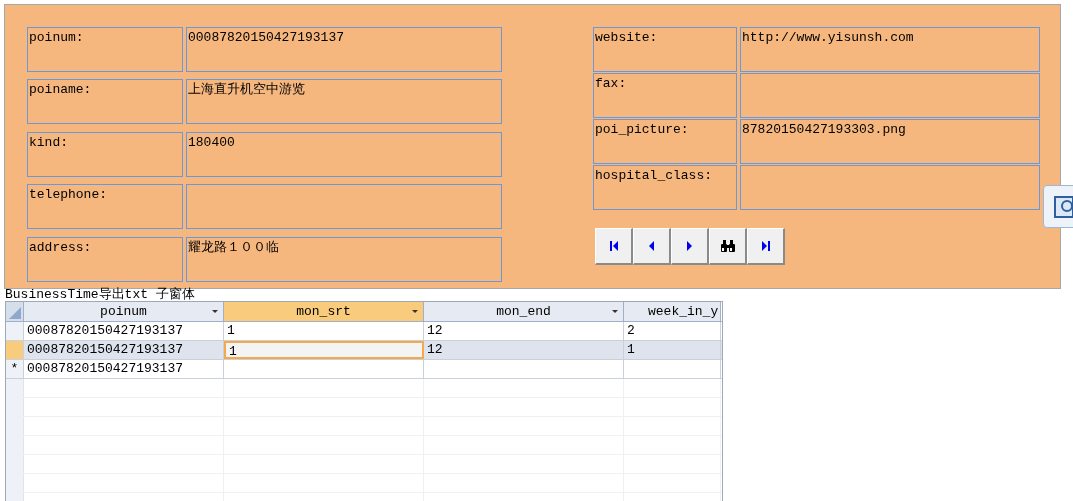 The image size is (1073, 501). Describe the element at coordinates (689, 246) in the screenshot. I see `next-record-icon` at that location.